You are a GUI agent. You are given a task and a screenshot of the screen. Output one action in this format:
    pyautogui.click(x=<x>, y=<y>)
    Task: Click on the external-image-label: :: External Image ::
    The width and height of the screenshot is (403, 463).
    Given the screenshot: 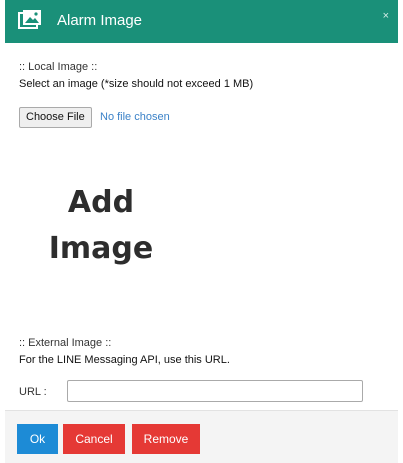 What is the action you would take?
    pyautogui.click(x=65, y=343)
    